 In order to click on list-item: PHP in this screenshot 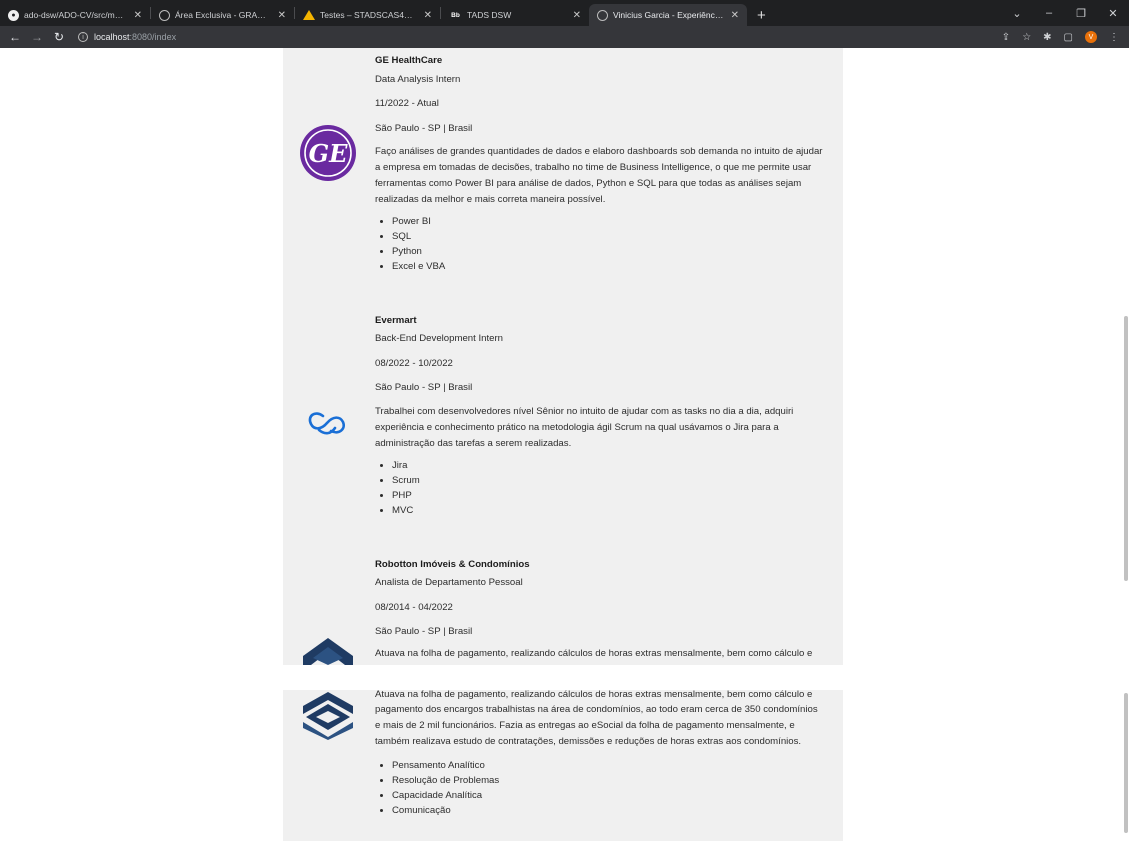, I will do `click(406, 495)`.